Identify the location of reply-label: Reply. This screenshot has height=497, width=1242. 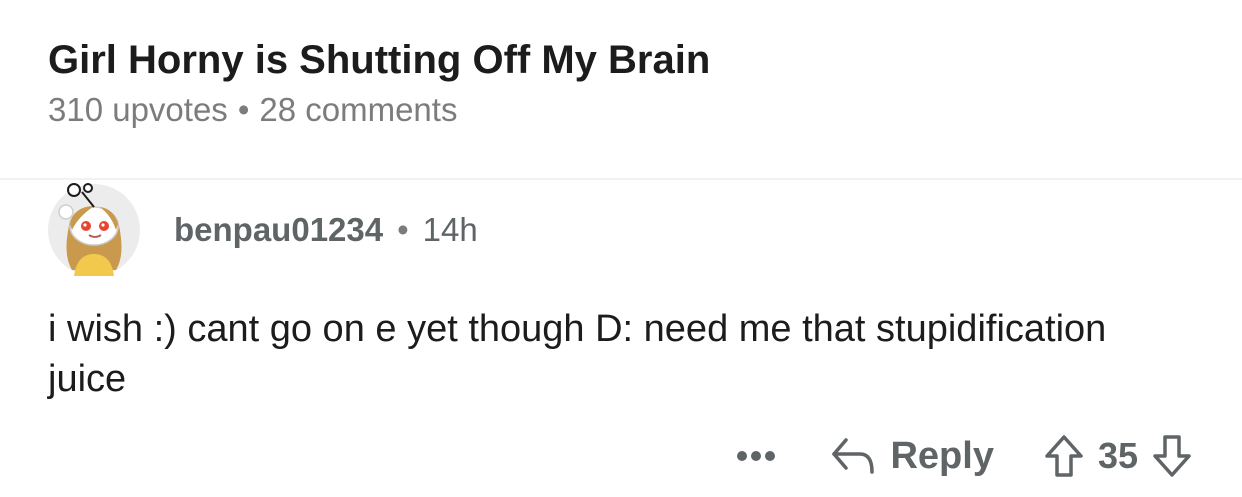
(942, 455).